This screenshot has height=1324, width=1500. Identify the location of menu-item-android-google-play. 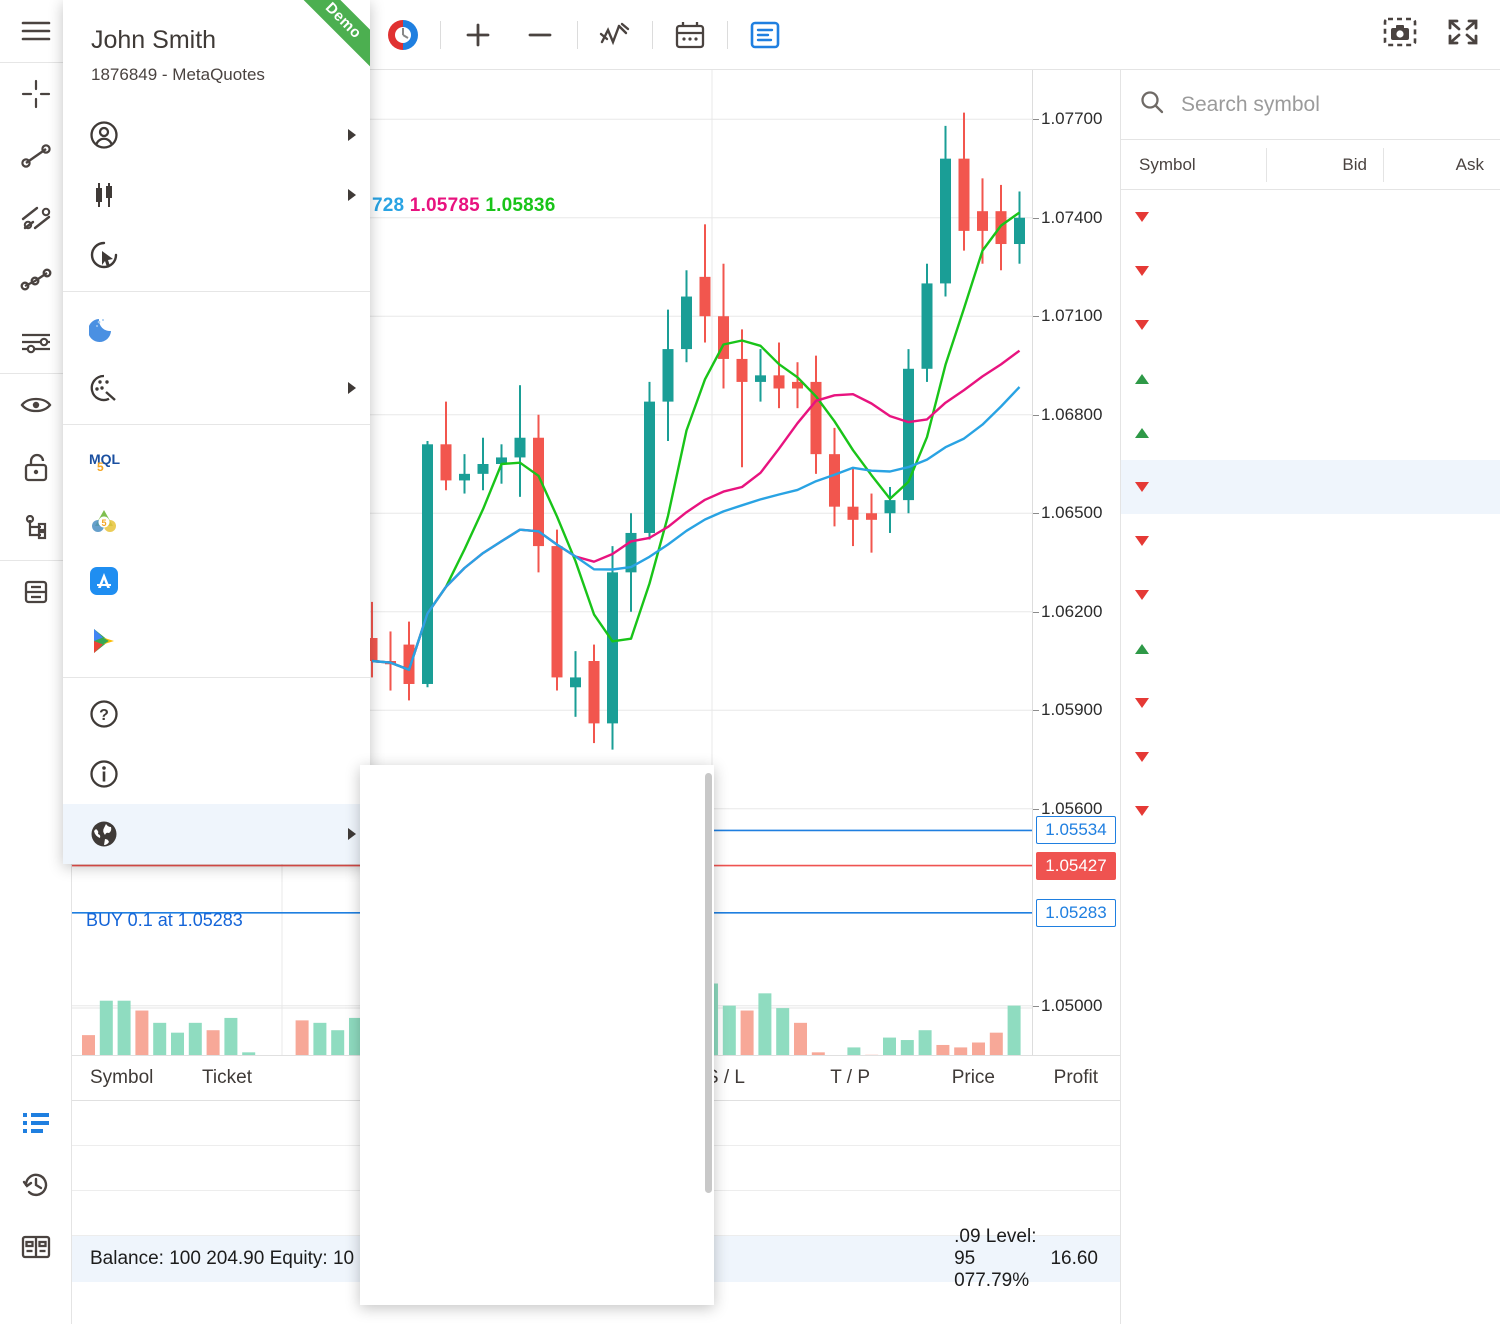
(216, 641).